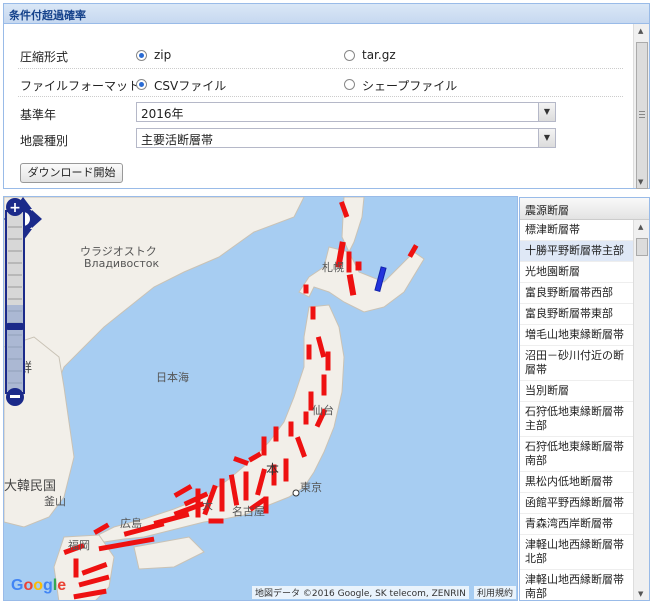  What do you see at coordinates (162, 55) in the screenshot?
I see `radio-zip-label: zip` at bounding box center [162, 55].